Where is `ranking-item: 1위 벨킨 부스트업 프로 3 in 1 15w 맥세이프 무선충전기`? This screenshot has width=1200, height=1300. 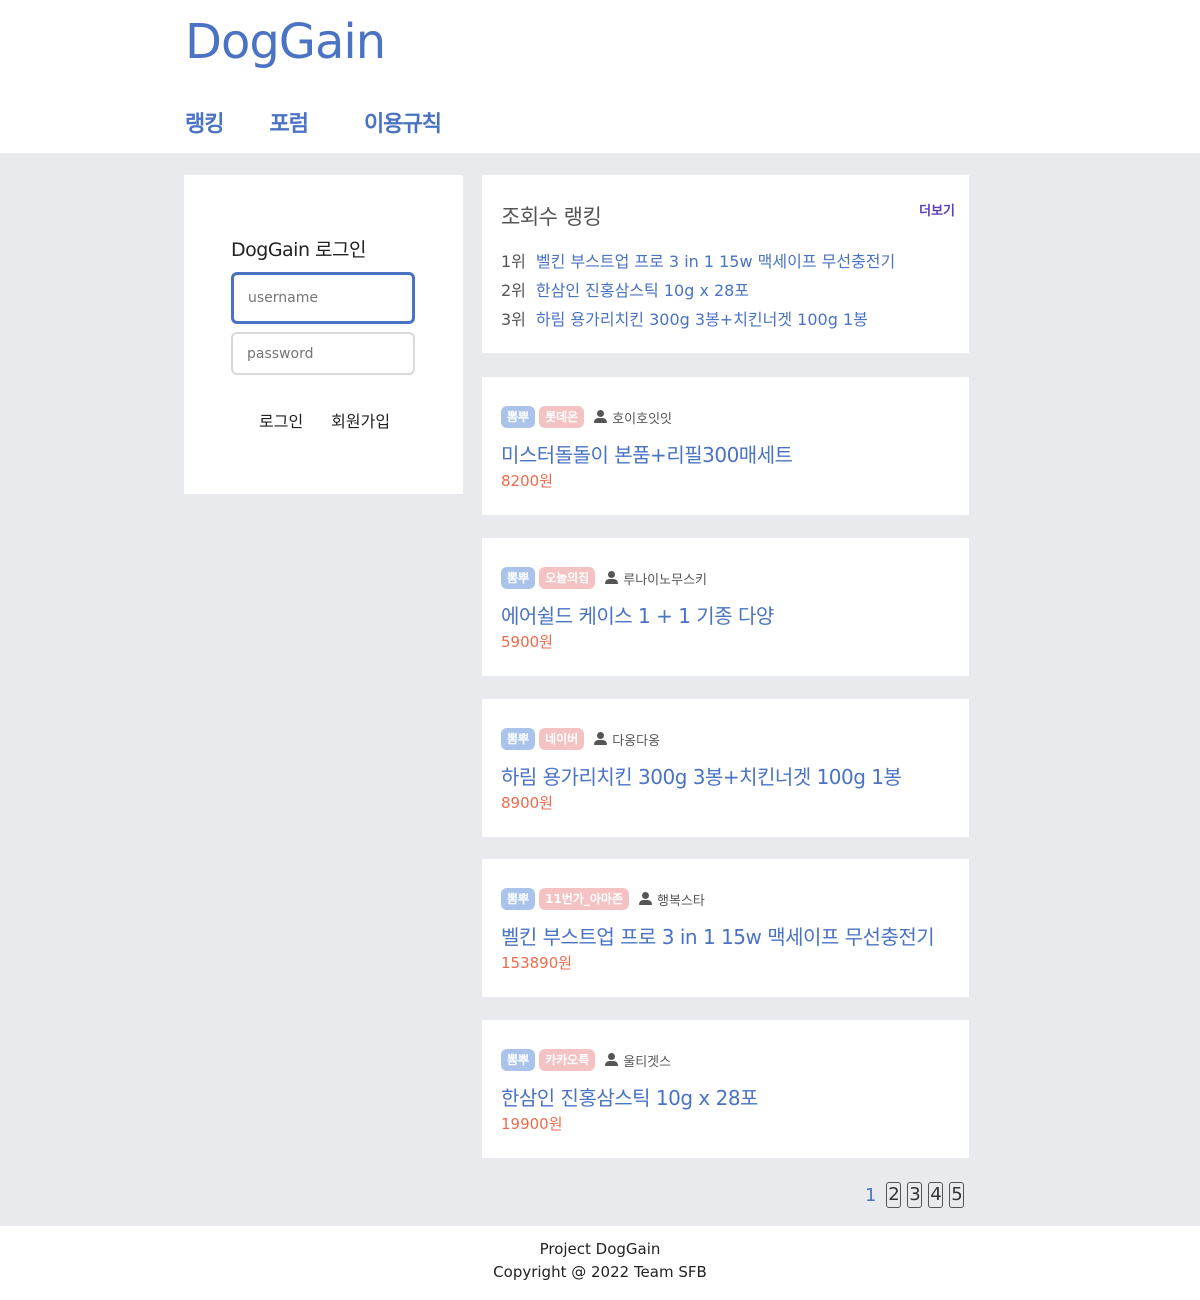 ranking-item: 1위 벨킨 부스트업 프로 3 in 1 15w 맥세이프 무선충전기 is located at coordinates (698, 259).